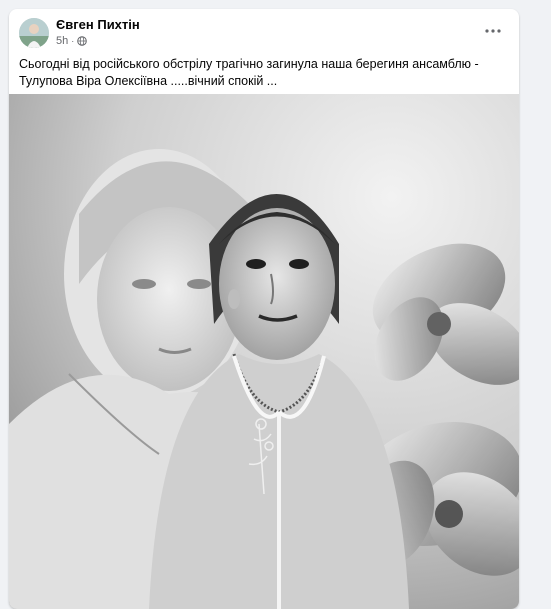 The width and height of the screenshot is (551, 609). I want to click on author-avatar, so click(34, 33).